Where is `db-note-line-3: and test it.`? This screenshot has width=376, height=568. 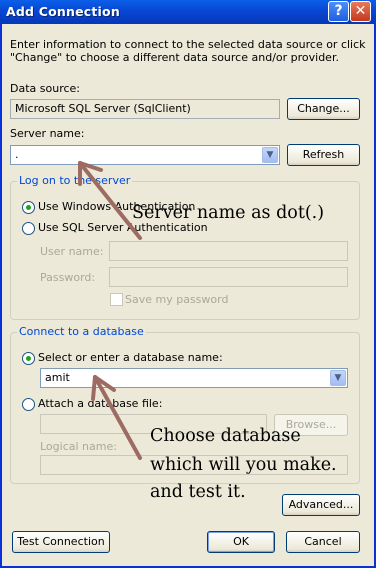
db-note-line-3: and test it. is located at coordinates (198, 492).